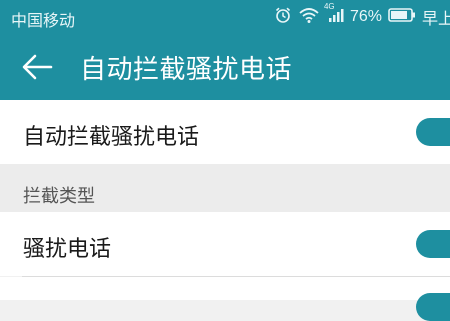 This screenshot has height=321, width=450. What do you see at coordinates (433, 244) in the screenshot?
I see `harassment-calls-toggle` at bounding box center [433, 244].